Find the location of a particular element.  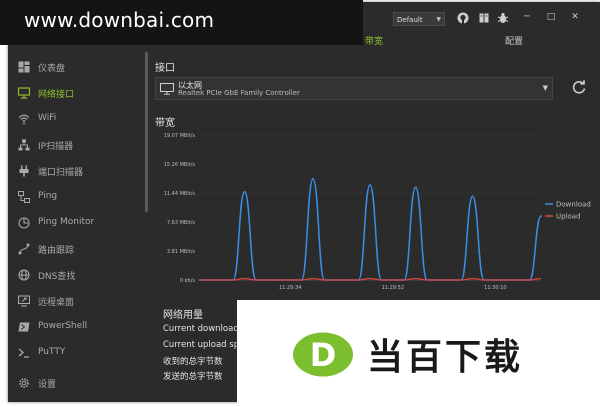

y-tick-label: 19.07 MBit/s is located at coordinates (180, 136).